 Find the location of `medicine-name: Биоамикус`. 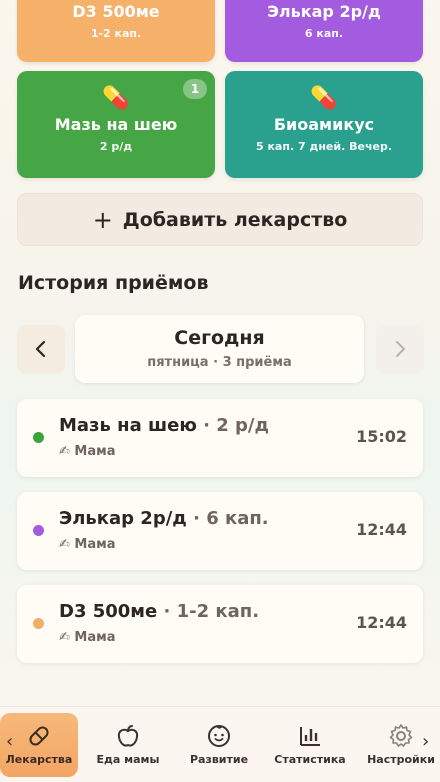

medicine-name: Биоамикус is located at coordinates (324, 124).